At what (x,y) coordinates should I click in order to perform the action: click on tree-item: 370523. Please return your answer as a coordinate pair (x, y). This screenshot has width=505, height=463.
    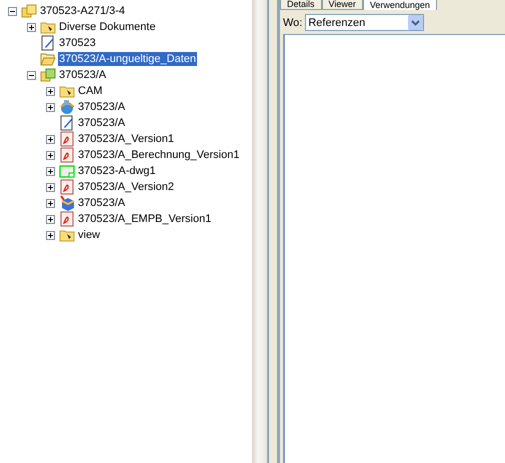
    Looking at the image, I should click on (77, 43).